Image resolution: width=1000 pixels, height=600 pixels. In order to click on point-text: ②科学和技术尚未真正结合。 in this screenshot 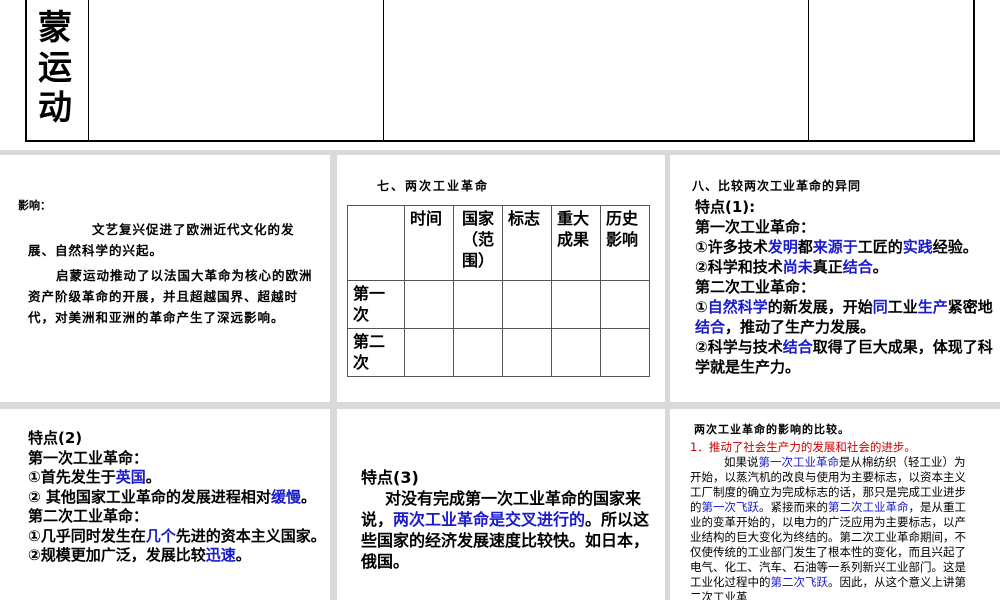, I will do `click(791, 267)`.